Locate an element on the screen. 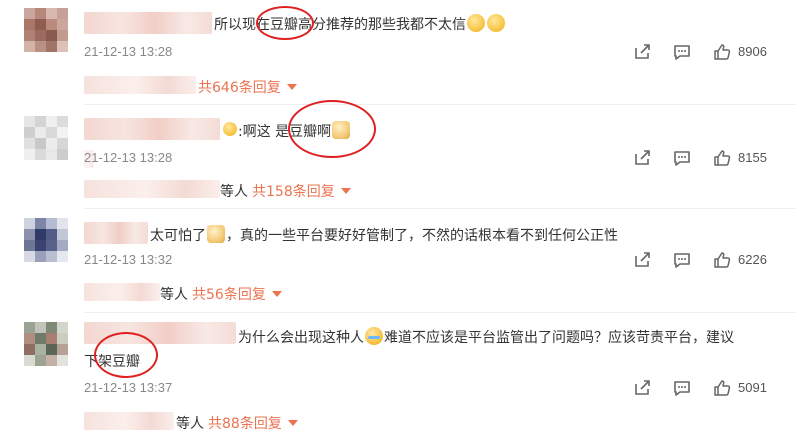 This screenshot has width=796, height=446. timestamp: 21-12-13 13:32 is located at coordinates (128, 259).